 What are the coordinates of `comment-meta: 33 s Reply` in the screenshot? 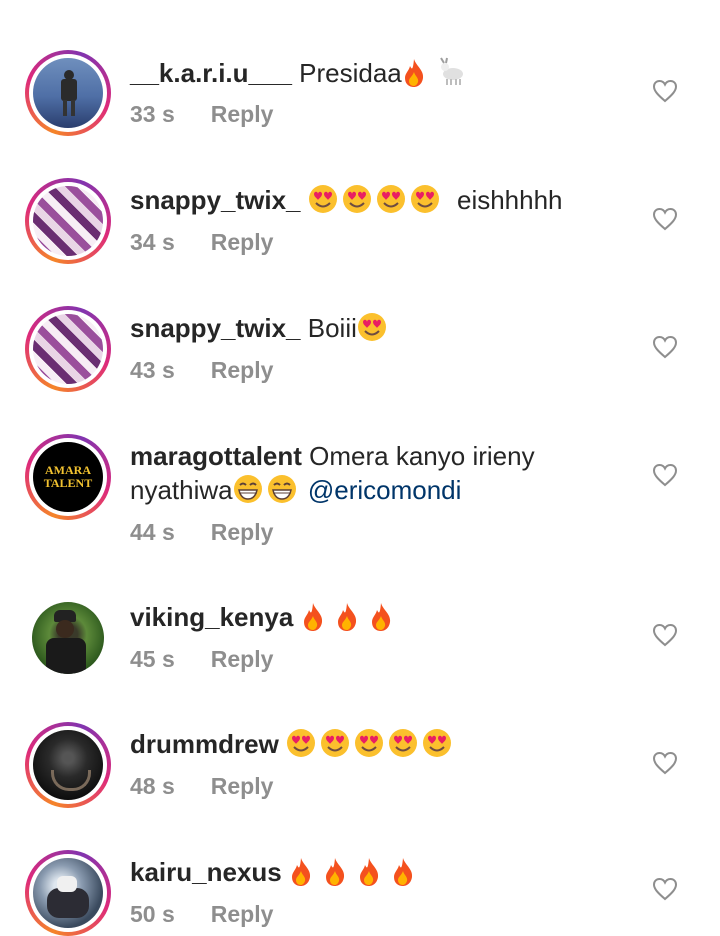 It's located at (201, 114).